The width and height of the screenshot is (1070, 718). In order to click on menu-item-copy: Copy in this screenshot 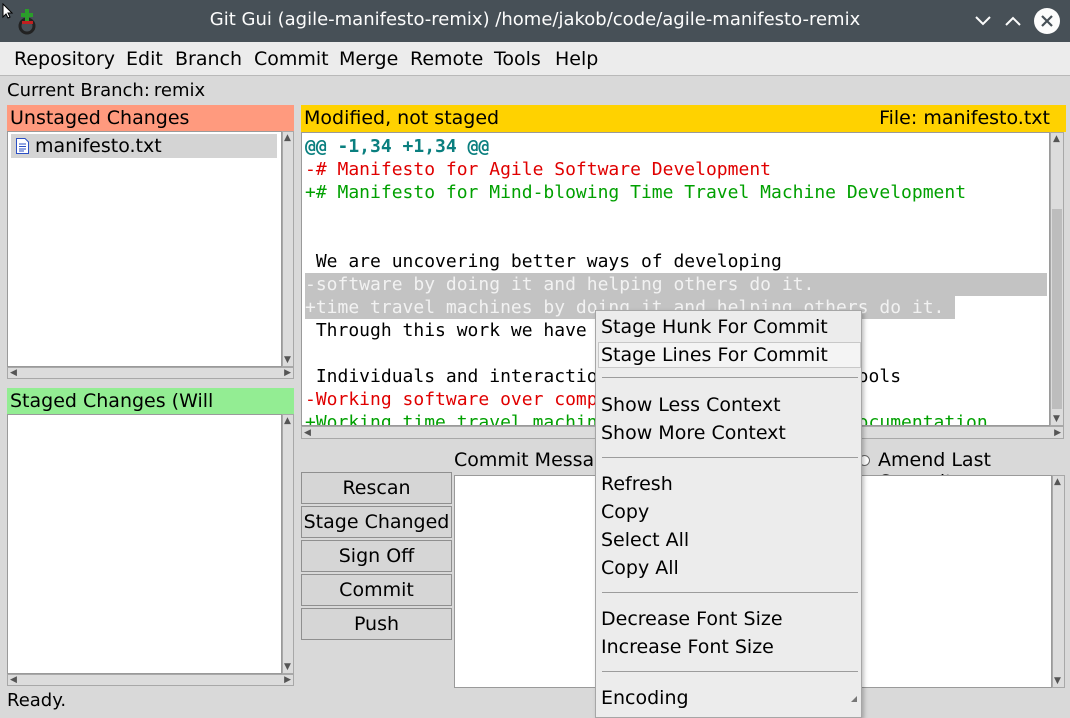, I will do `click(625, 512)`.